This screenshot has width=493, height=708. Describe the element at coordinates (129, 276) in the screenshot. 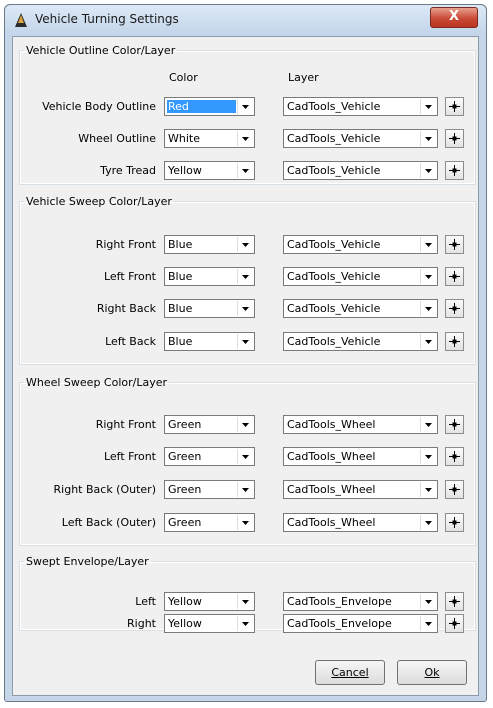

I see `row-label: Left Front` at that location.